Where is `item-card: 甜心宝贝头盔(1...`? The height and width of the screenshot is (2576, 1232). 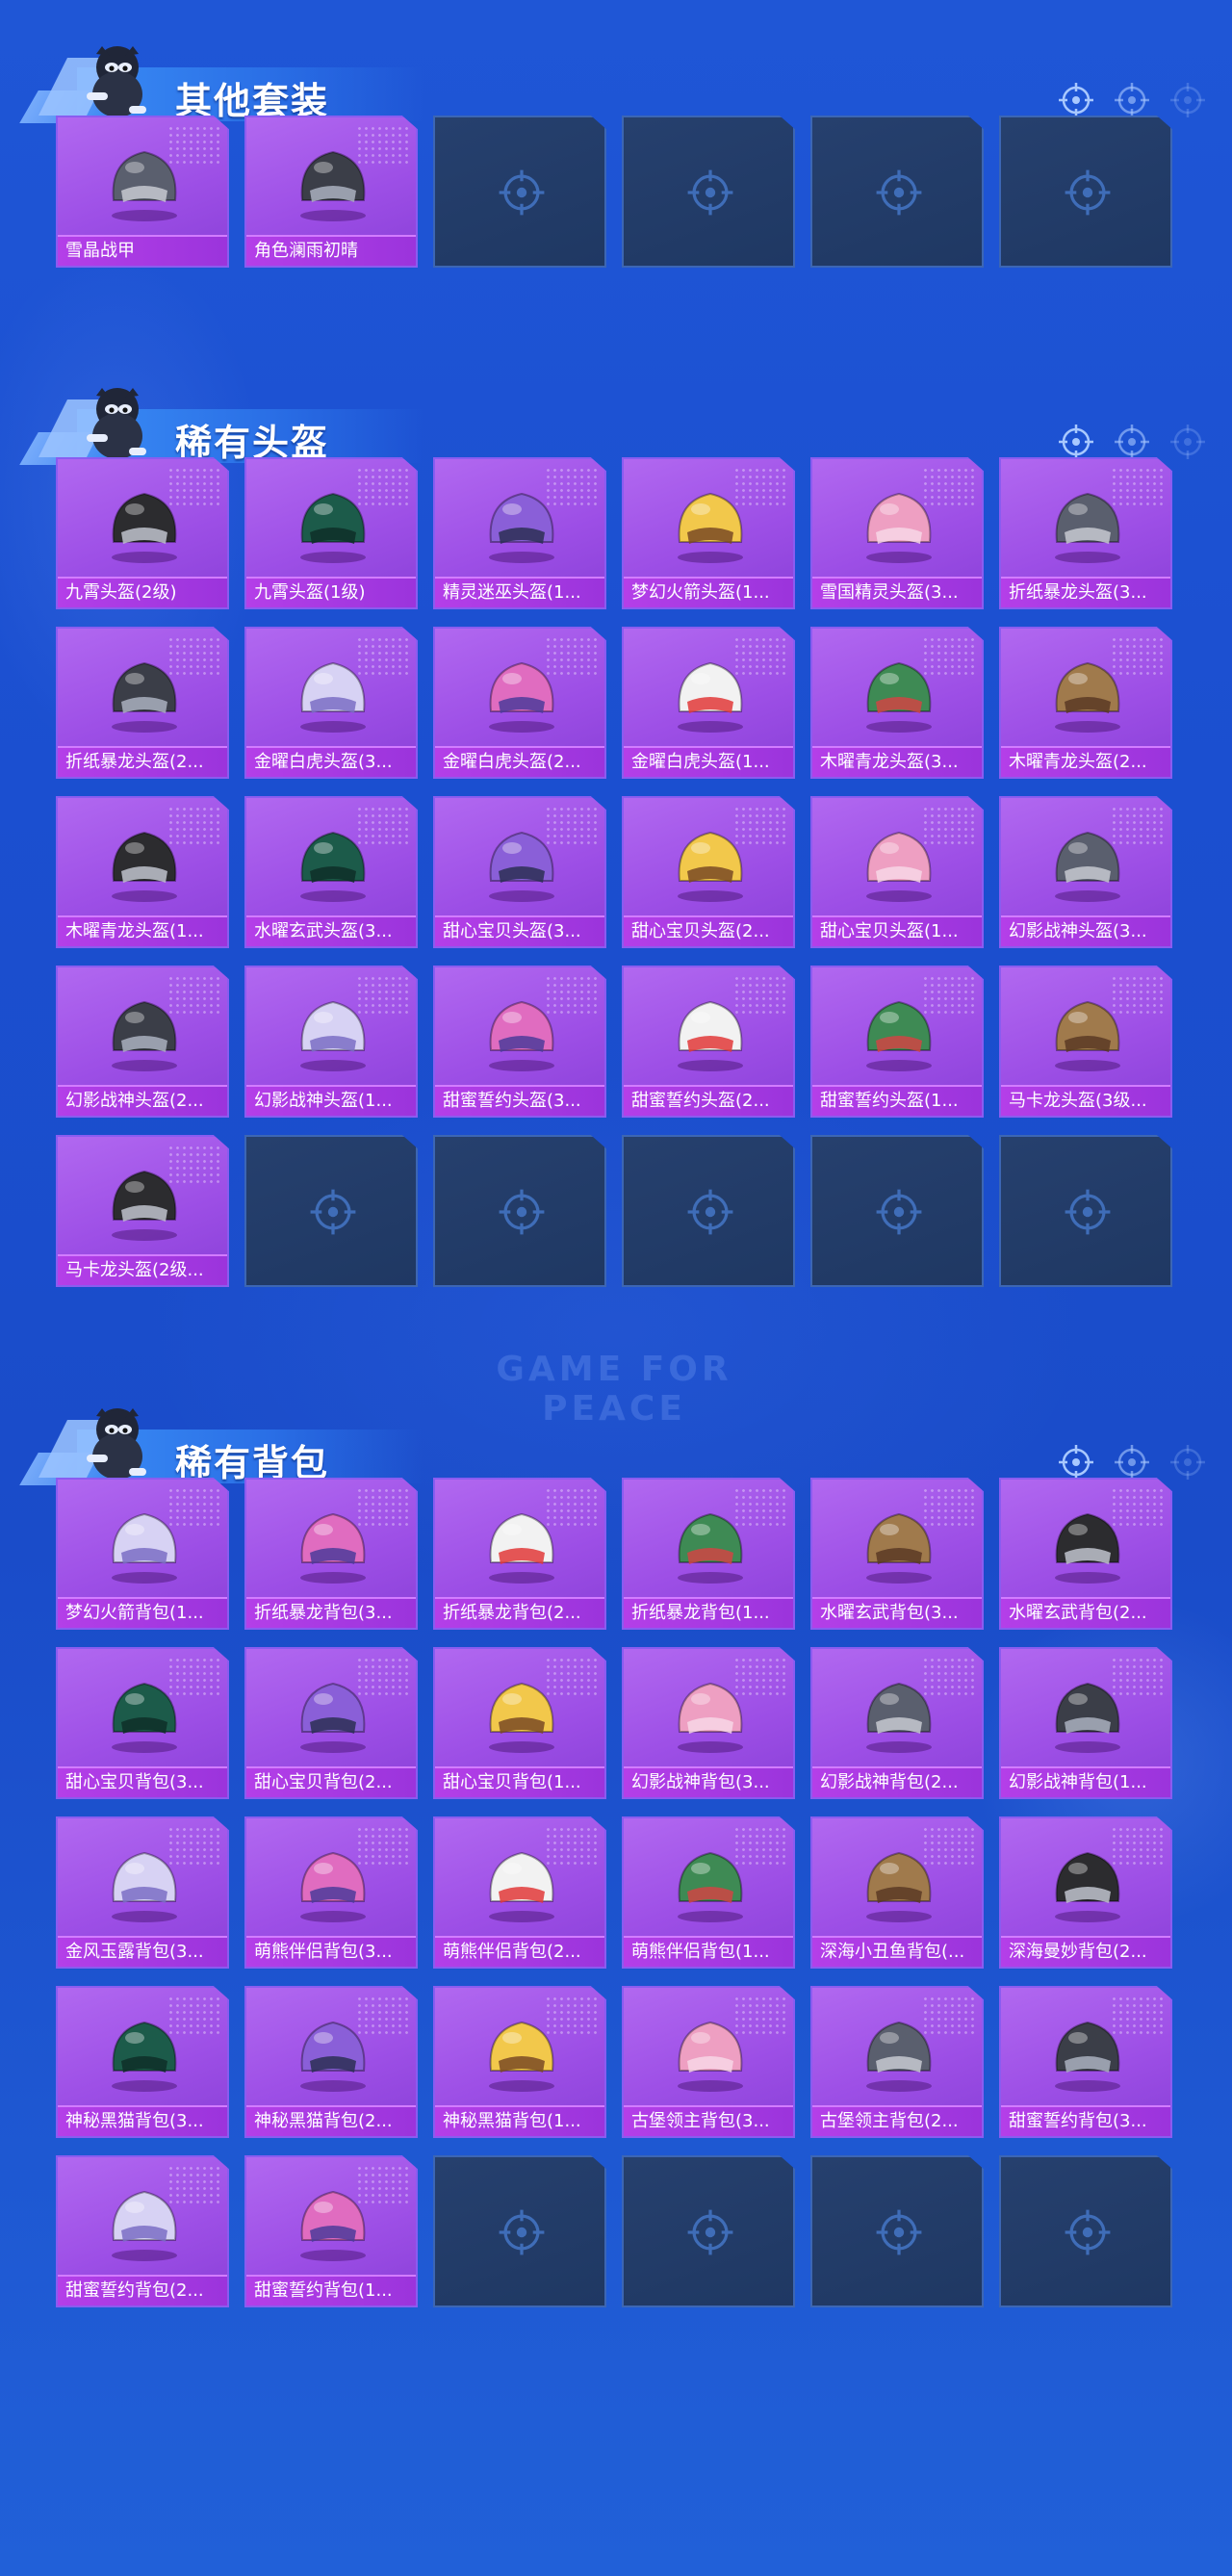
item-card: 甜心宝贝头盔(1... is located at coordinates (897, 872).